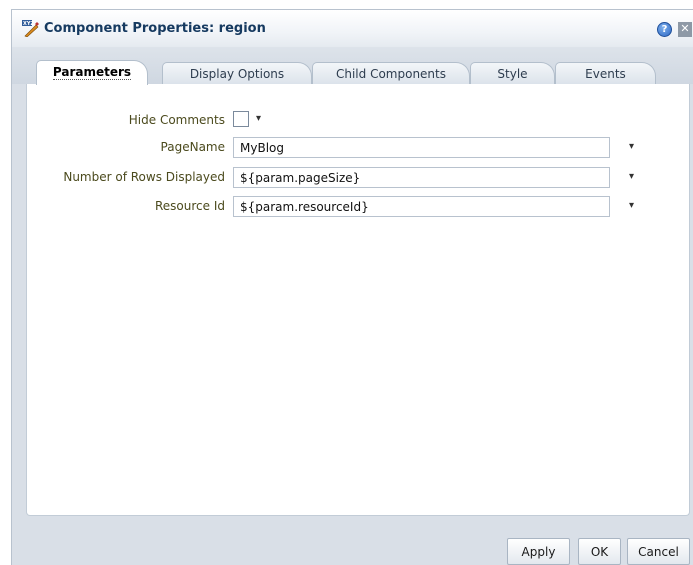  I want to click on rows-displayed-field, so click(421, 177).